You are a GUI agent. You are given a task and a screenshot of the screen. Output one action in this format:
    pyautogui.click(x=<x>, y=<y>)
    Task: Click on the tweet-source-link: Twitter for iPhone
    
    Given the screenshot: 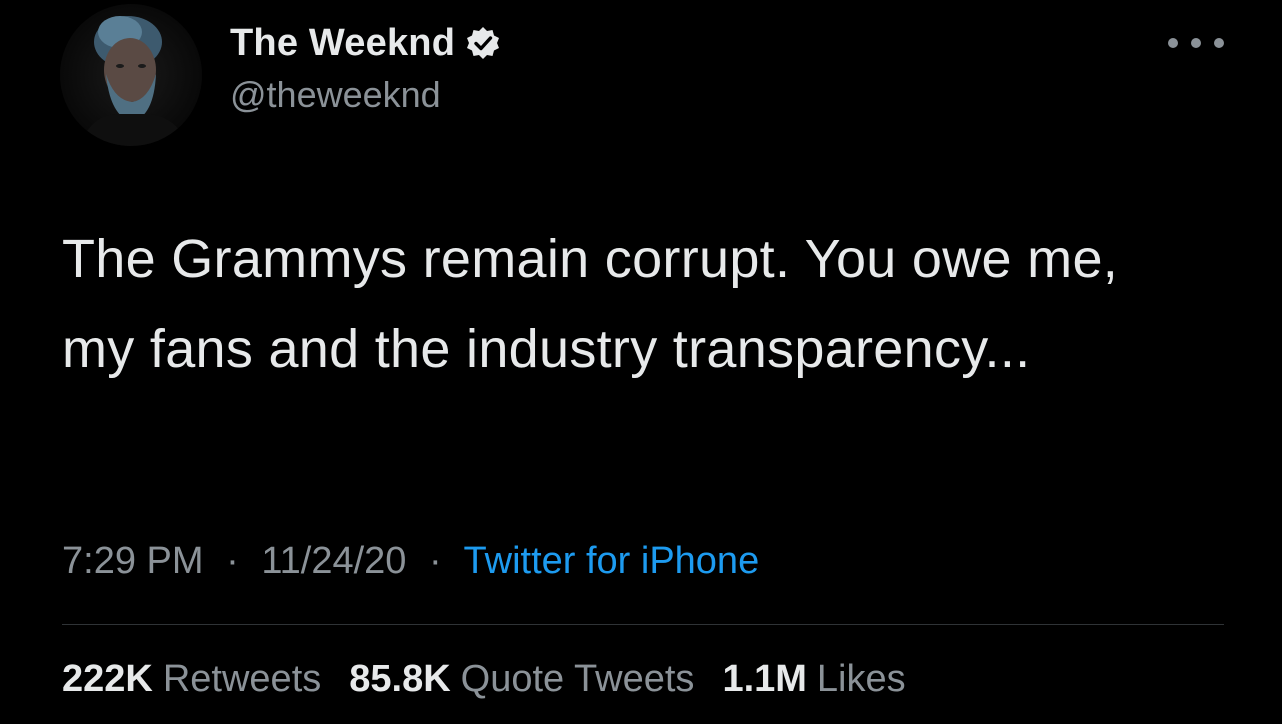 What is the action you would take?
    pyautogui.click(x=612, y=561)
    